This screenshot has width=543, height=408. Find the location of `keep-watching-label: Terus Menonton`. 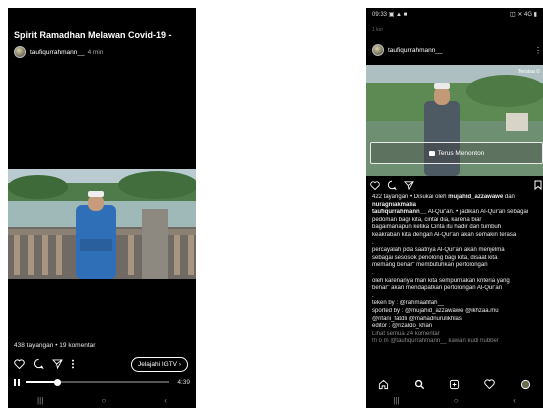

keep-watching-label: Terus Menonton is located at coordinates (461, 153).